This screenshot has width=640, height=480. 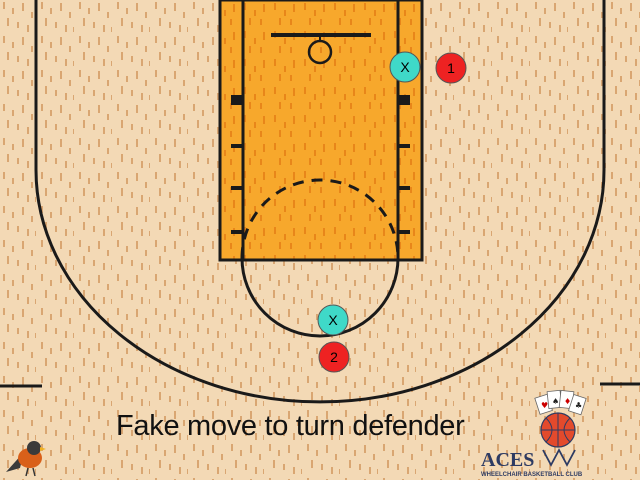 I want to click on logo-name: ACES, so click(x=507, y=460).